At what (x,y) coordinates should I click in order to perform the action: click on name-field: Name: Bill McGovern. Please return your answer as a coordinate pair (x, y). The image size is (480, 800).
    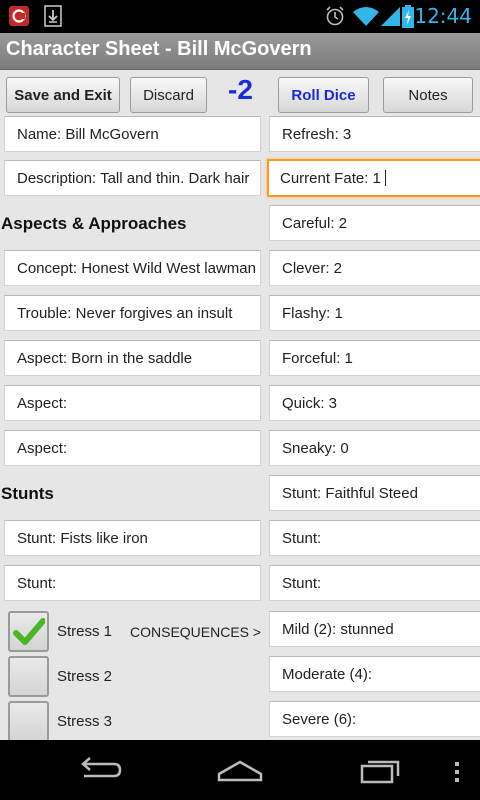
    Looking at the image, I should click on (132, 134).